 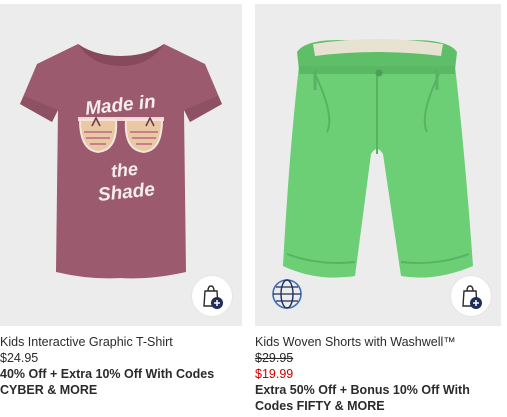 What do you see at coordinates (378, 342) in the screenshot?
I see `product-title: Kids Woven Shorts with Washwell™` at bounding box center [378, 342].